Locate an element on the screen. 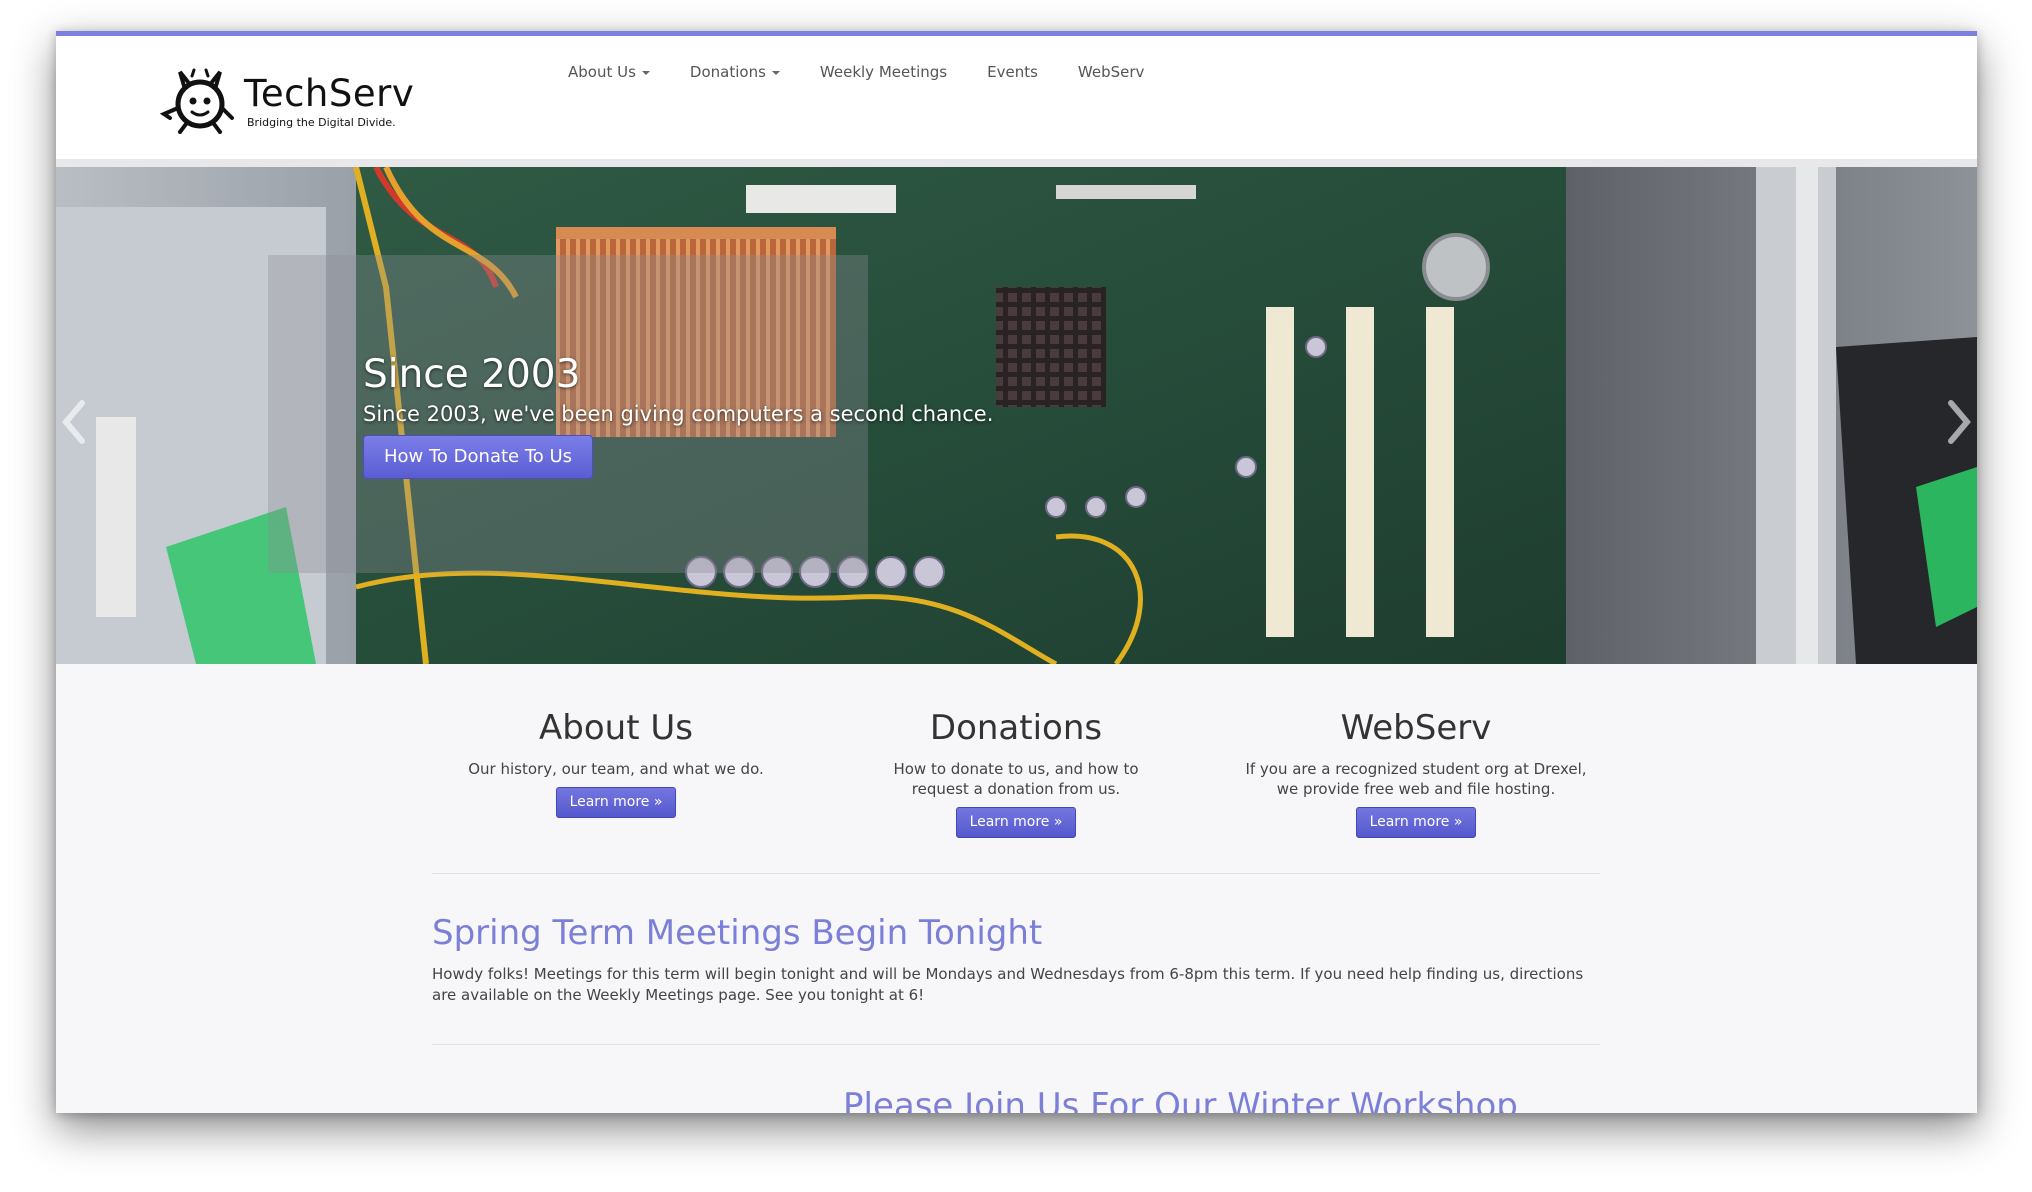 The width and height of the screenshot is (2032, 1192). brand-tagline: Bridging the Digital Divide. is located at coordinates (321, 122).